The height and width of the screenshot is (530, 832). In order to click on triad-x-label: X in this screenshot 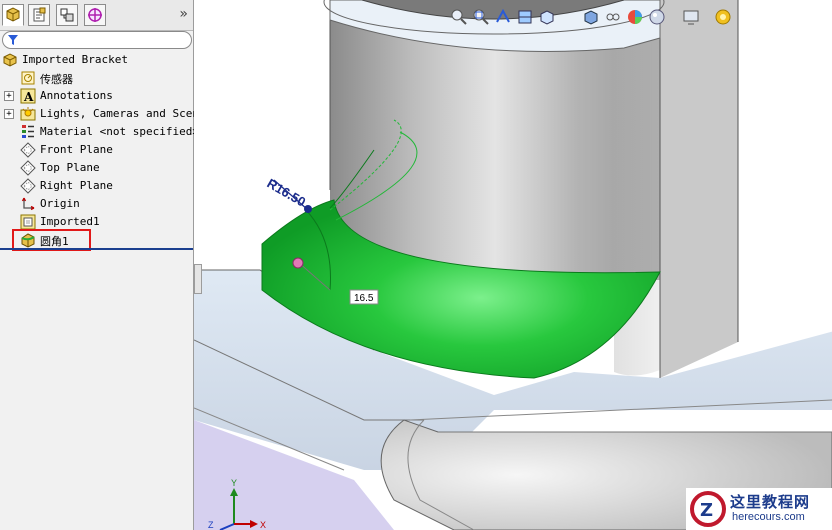, I will do `click(263, 525)`.